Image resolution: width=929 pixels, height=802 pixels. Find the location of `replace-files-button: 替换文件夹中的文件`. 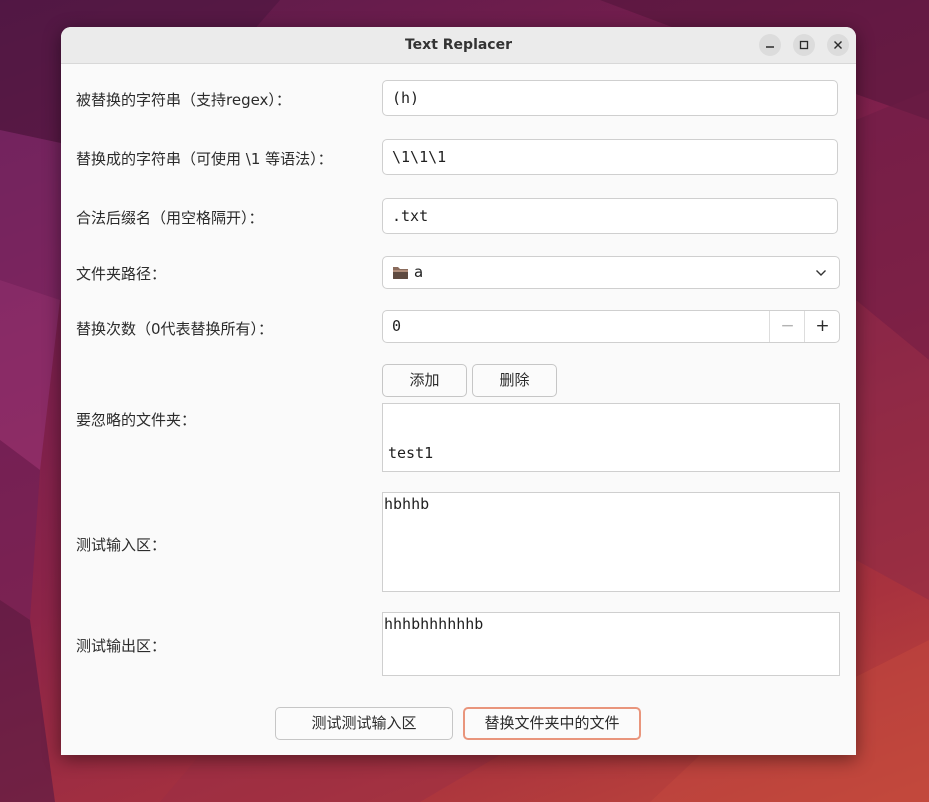

replace-files-button: 替换文件夹中的文件 is located at coordinates (552, 723).